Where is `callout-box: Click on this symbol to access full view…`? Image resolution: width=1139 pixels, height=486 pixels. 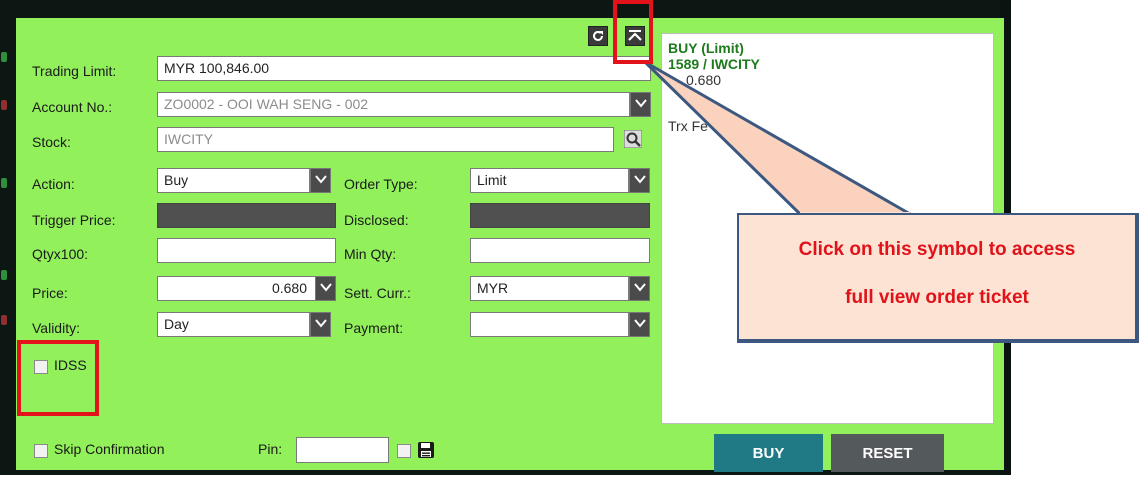 callout-box: Click on this symbol to access full view… is located at coordinates (938, 278).